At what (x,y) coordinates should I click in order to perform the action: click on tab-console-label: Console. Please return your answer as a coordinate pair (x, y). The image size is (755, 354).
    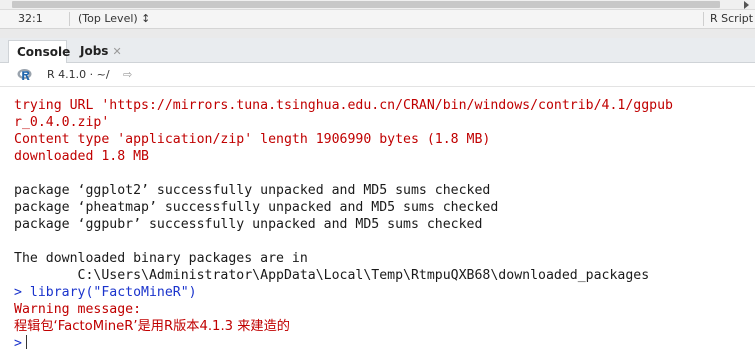
    Looking at the image, I should click on (44, 52).